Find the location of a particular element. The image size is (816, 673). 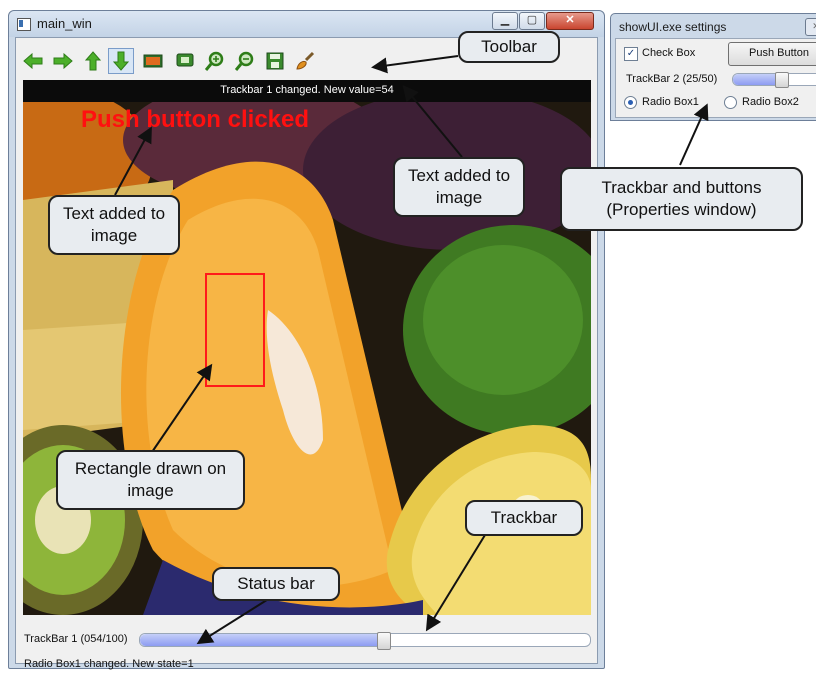

callout-trackbar-buttons: Trackbar and buttons (Properties window) is located at coordinates (681, 199).